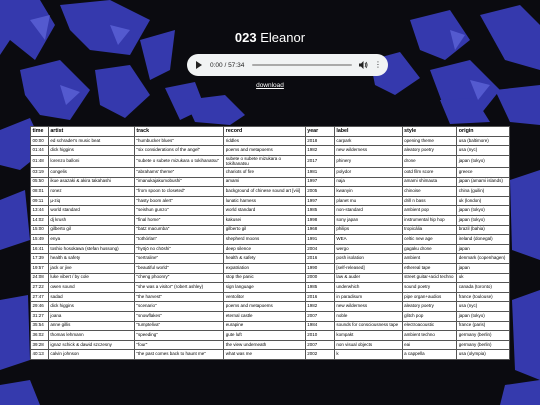 This screenshot has width=540, height=405. I want to click on cell-time: 27:47, so click(39, 297).